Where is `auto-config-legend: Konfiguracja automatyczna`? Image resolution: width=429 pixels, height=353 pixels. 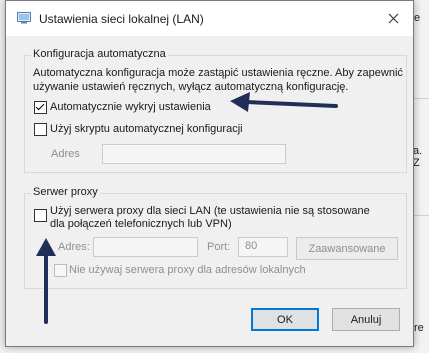 auto-config-legend: Konfiguracja automatyczna is located at coordinates (99, 54).